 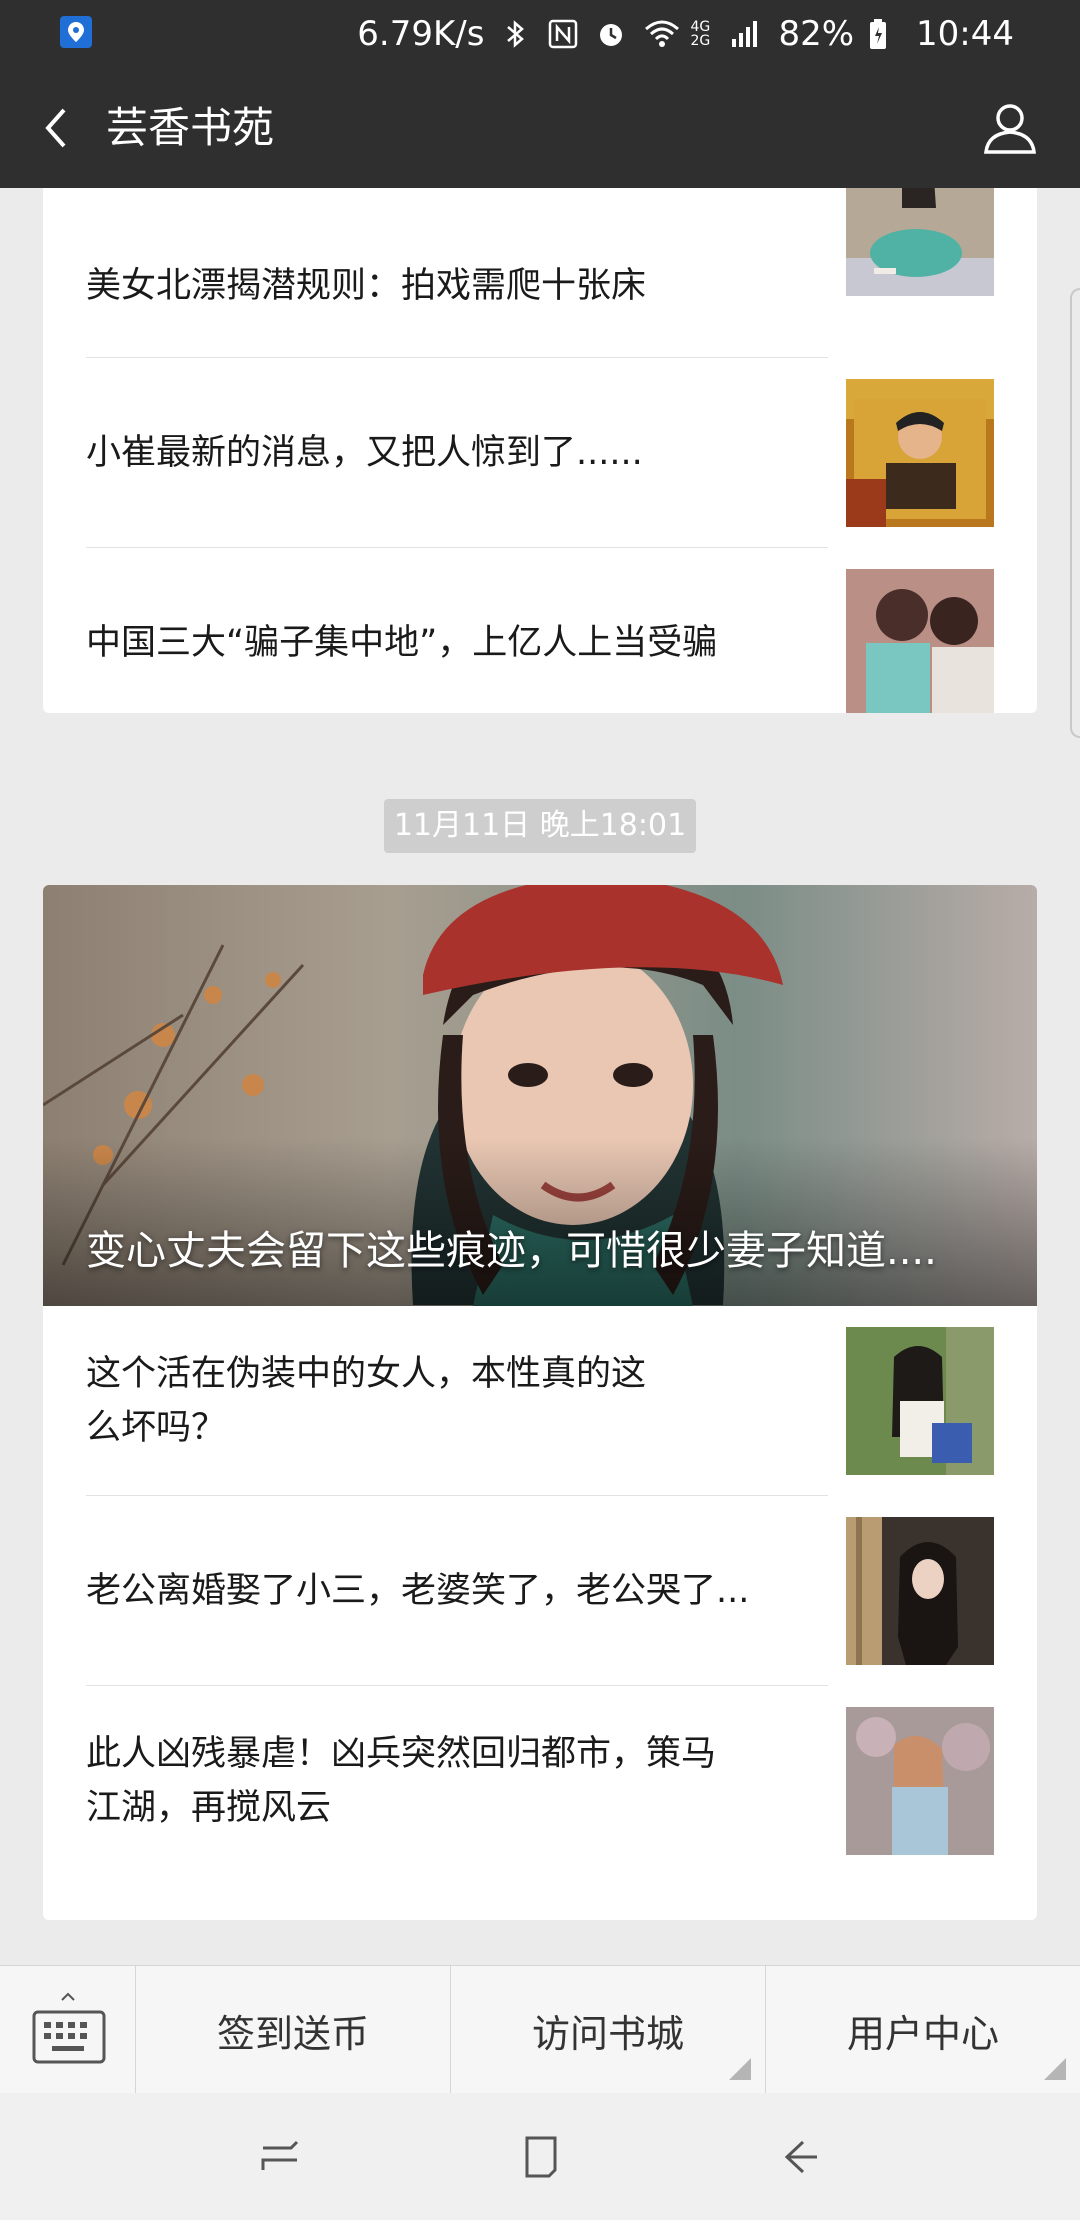 I want to click on article-row: 美女北漂揭潜规则：拍戏需爬十张床, so click(x=540, y=273).